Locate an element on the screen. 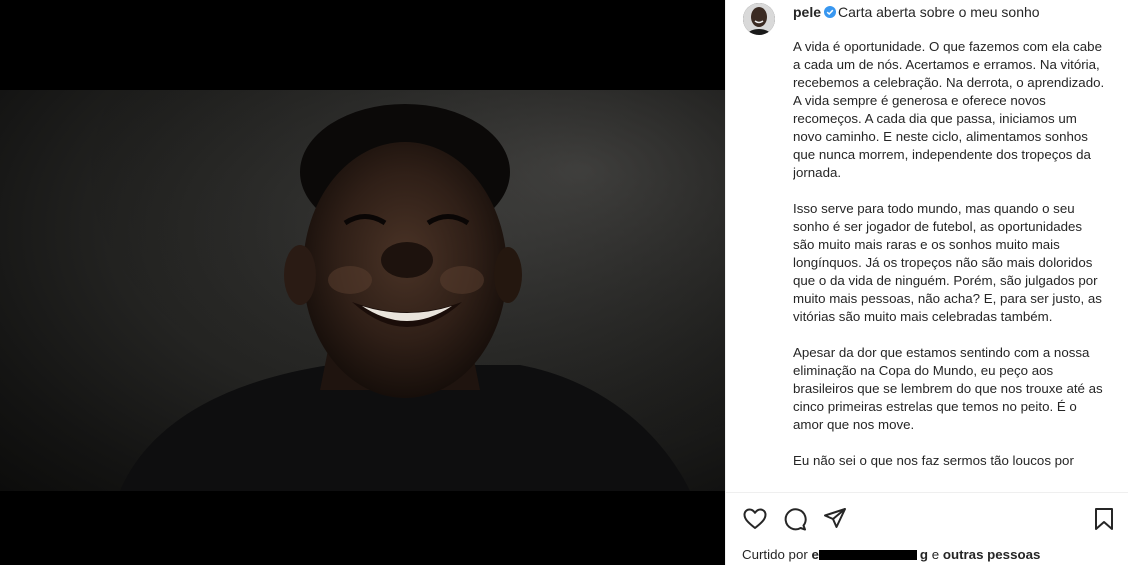 The image size is (1128, 565). comment-bubble-icon is located at coordinates (795, 519).